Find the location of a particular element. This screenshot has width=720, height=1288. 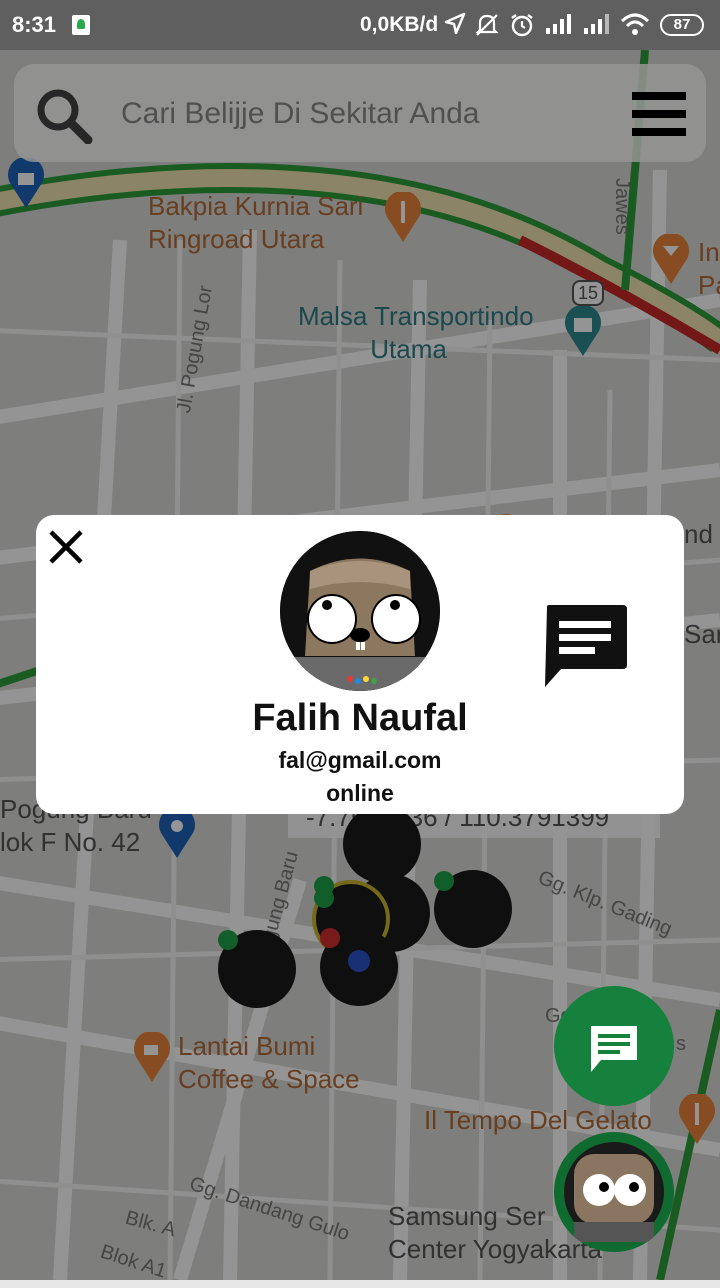

network-speed: 0,0KB/d is located at coordinates (399, 24).